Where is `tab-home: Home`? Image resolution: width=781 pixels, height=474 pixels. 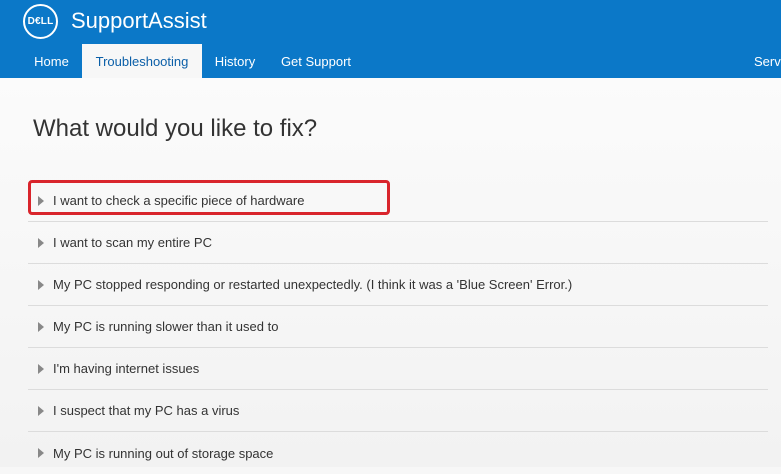 tab-home: Home is located at coordinates (51, 61).